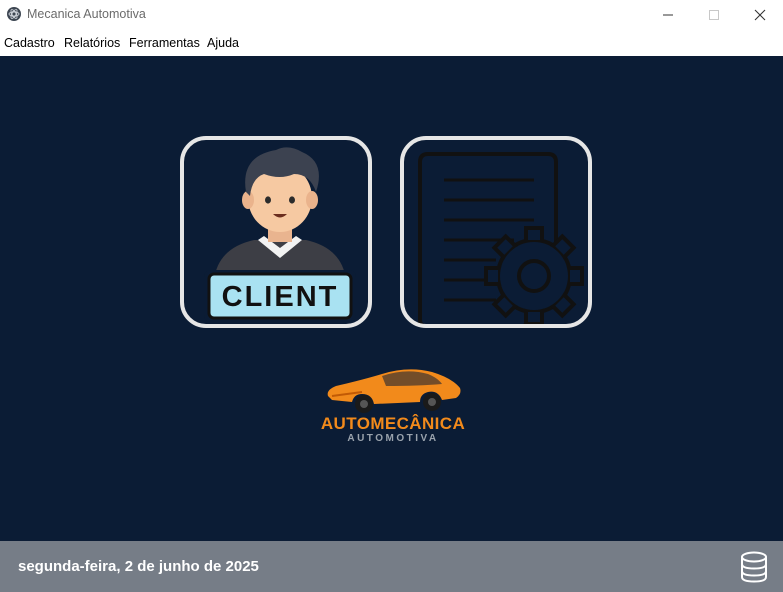  Describe the element at coordinates (754, 567) in the screenshot. I see `database-icon` at that location.